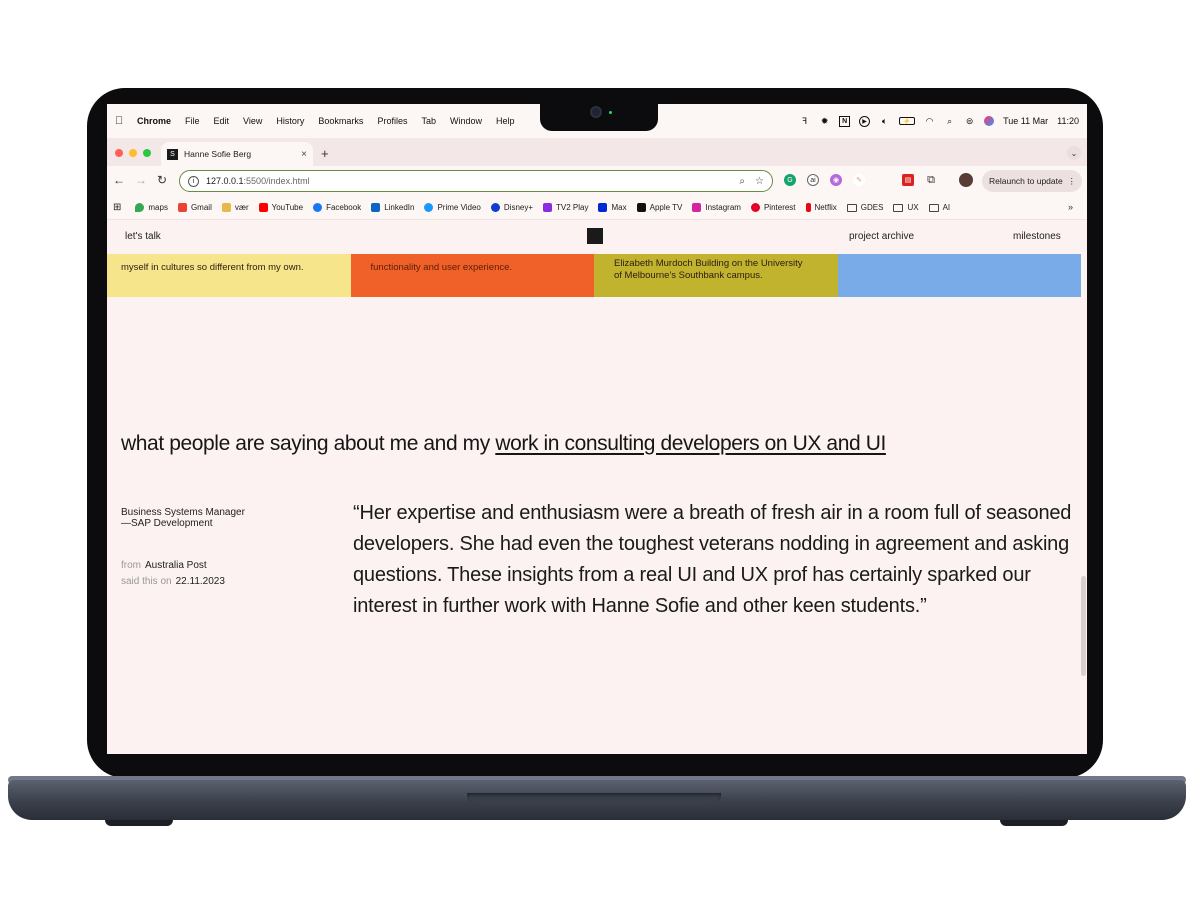 Image resolution: width=1200 pixels, height=900 pixels. I want to click on bookmark-folder-gdes: GDES, so click(864, 207).